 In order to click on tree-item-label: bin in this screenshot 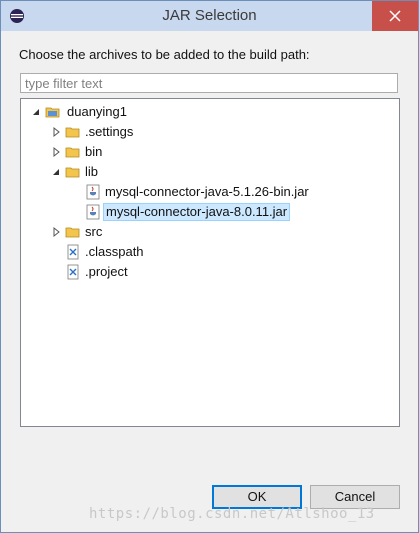, I will do `click(94, 151)`.